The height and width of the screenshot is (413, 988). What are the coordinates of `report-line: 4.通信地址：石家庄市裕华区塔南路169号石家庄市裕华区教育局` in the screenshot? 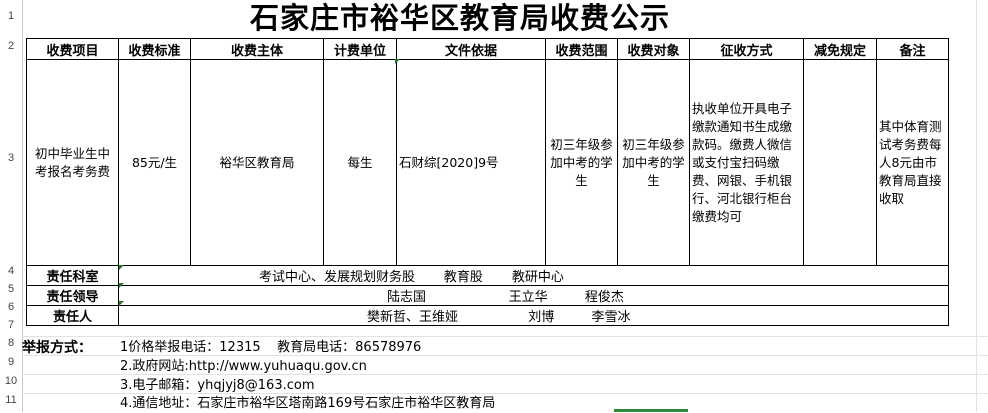 It's located at (307, 403).